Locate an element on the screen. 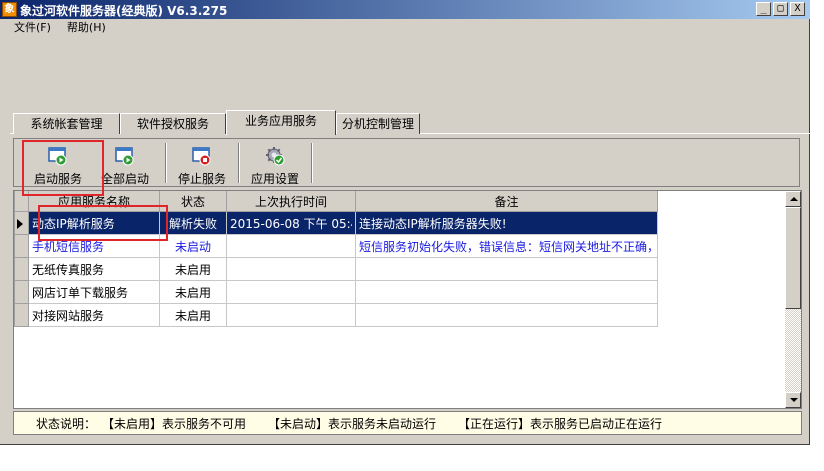 This screenshot has width=824, height=471. start-service-button: 启动服务 is located at coordinates (58, 164).